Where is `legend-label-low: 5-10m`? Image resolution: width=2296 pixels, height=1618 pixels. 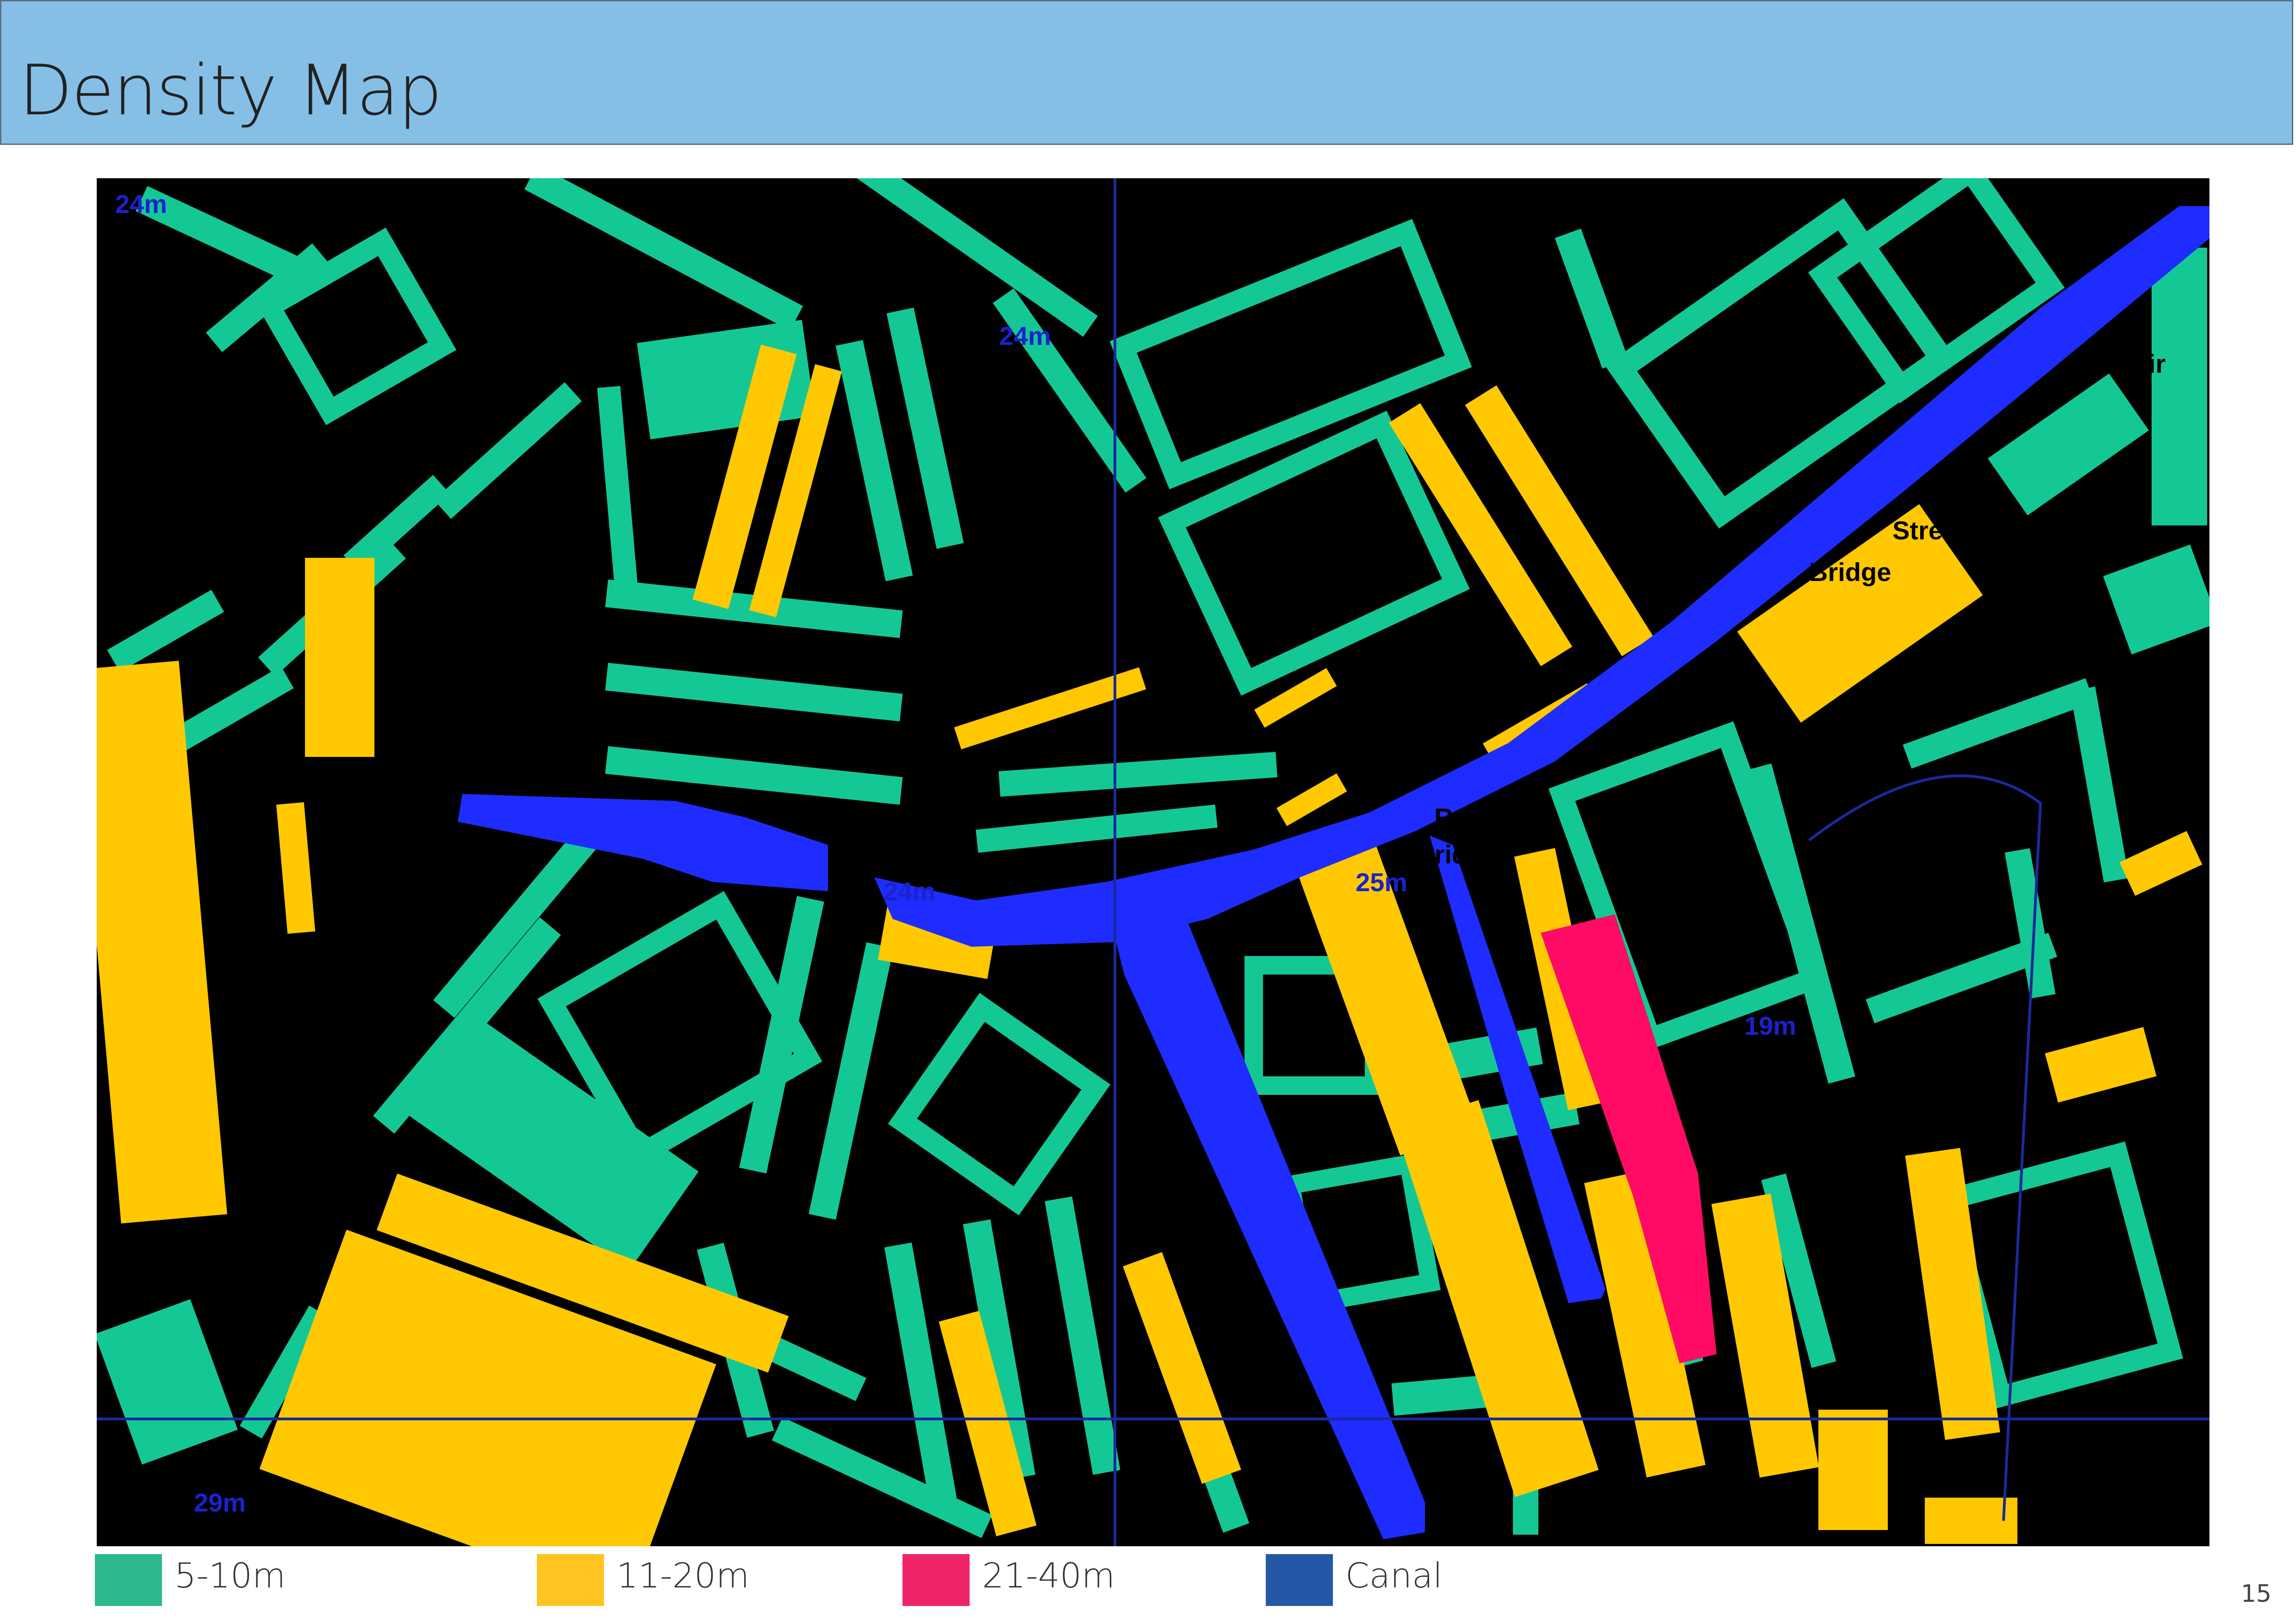
legend-label-low: 5-10m is located at coordinates (230, 1576).